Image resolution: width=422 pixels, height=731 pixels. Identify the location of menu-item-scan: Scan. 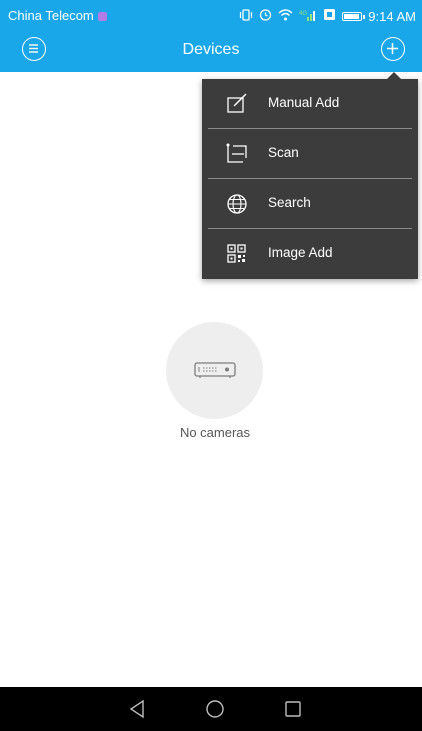
(310, 153).